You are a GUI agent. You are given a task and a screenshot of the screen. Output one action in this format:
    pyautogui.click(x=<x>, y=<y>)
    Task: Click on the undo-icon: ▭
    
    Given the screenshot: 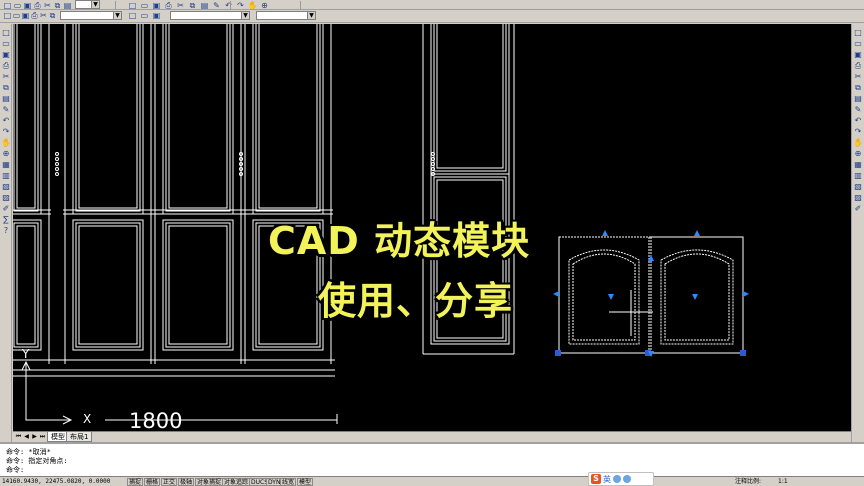 What is the action you would take?
    pyautogui.click(x=144, y=5)
    